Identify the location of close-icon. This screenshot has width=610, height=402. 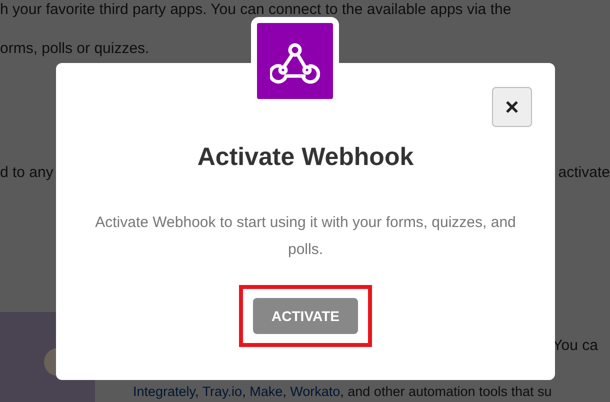
(512, 107).